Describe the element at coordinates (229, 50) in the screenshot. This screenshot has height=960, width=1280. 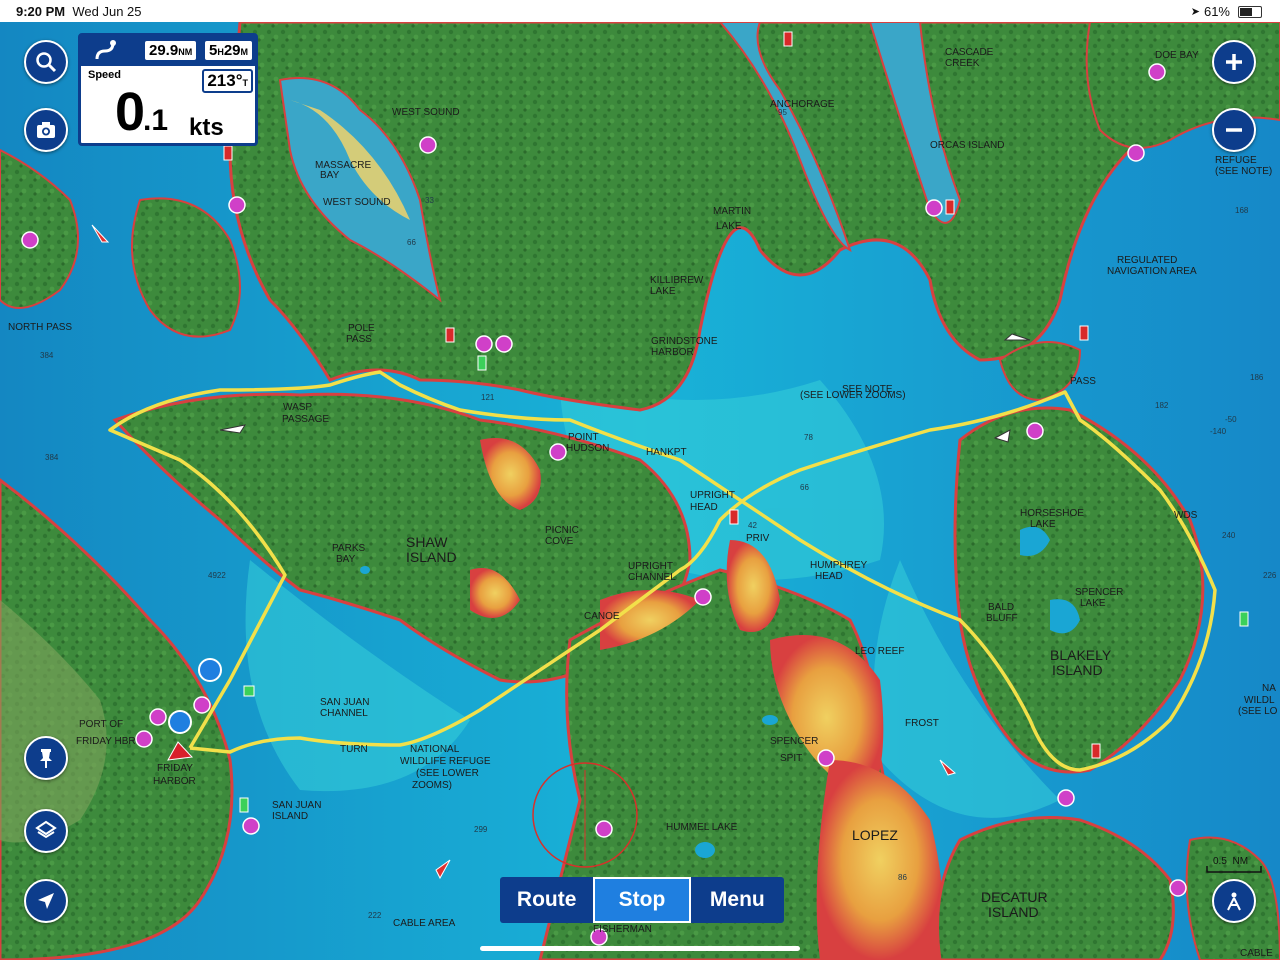
I see `time-remaining: 5H29M` at that location.